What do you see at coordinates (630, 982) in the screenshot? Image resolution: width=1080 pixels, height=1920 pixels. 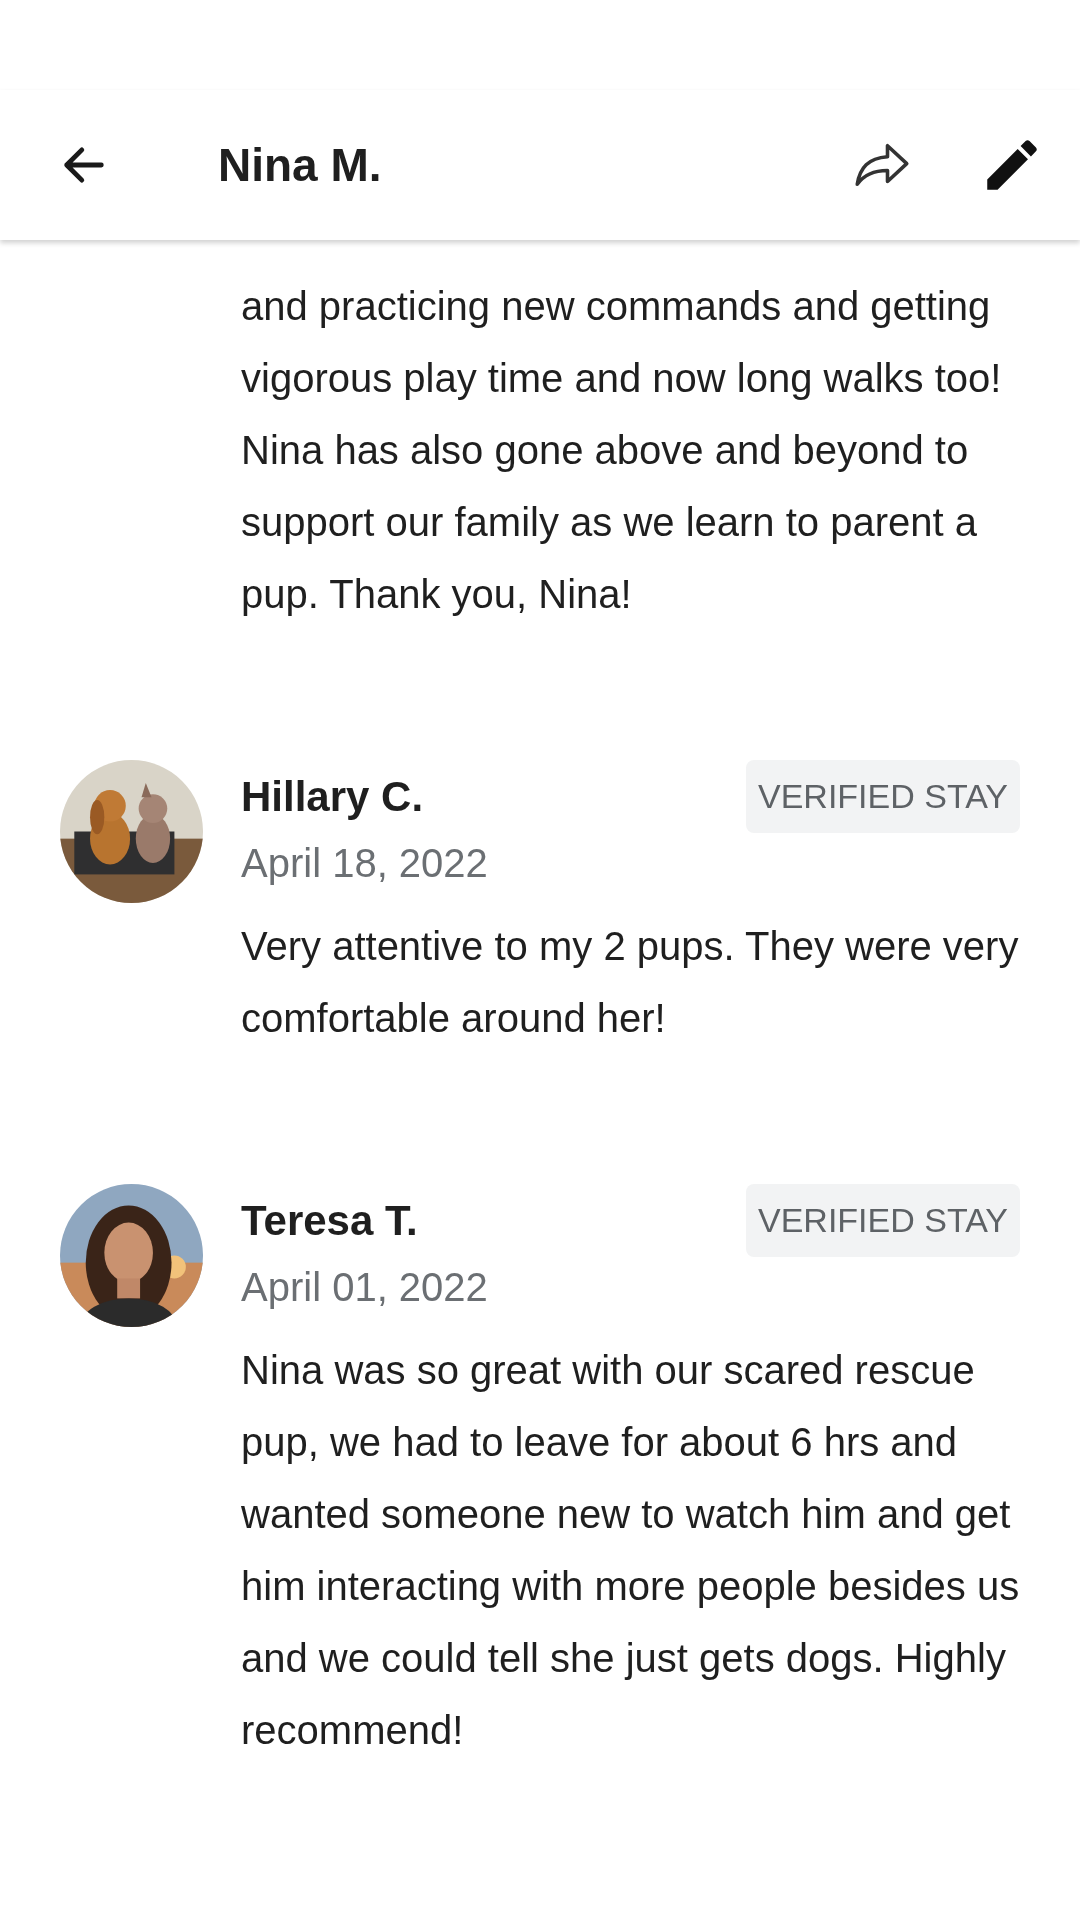 I see `review-text: Very attentive to my 2 pups. They were very comfortable around her!` at bounding box center [630, 982].